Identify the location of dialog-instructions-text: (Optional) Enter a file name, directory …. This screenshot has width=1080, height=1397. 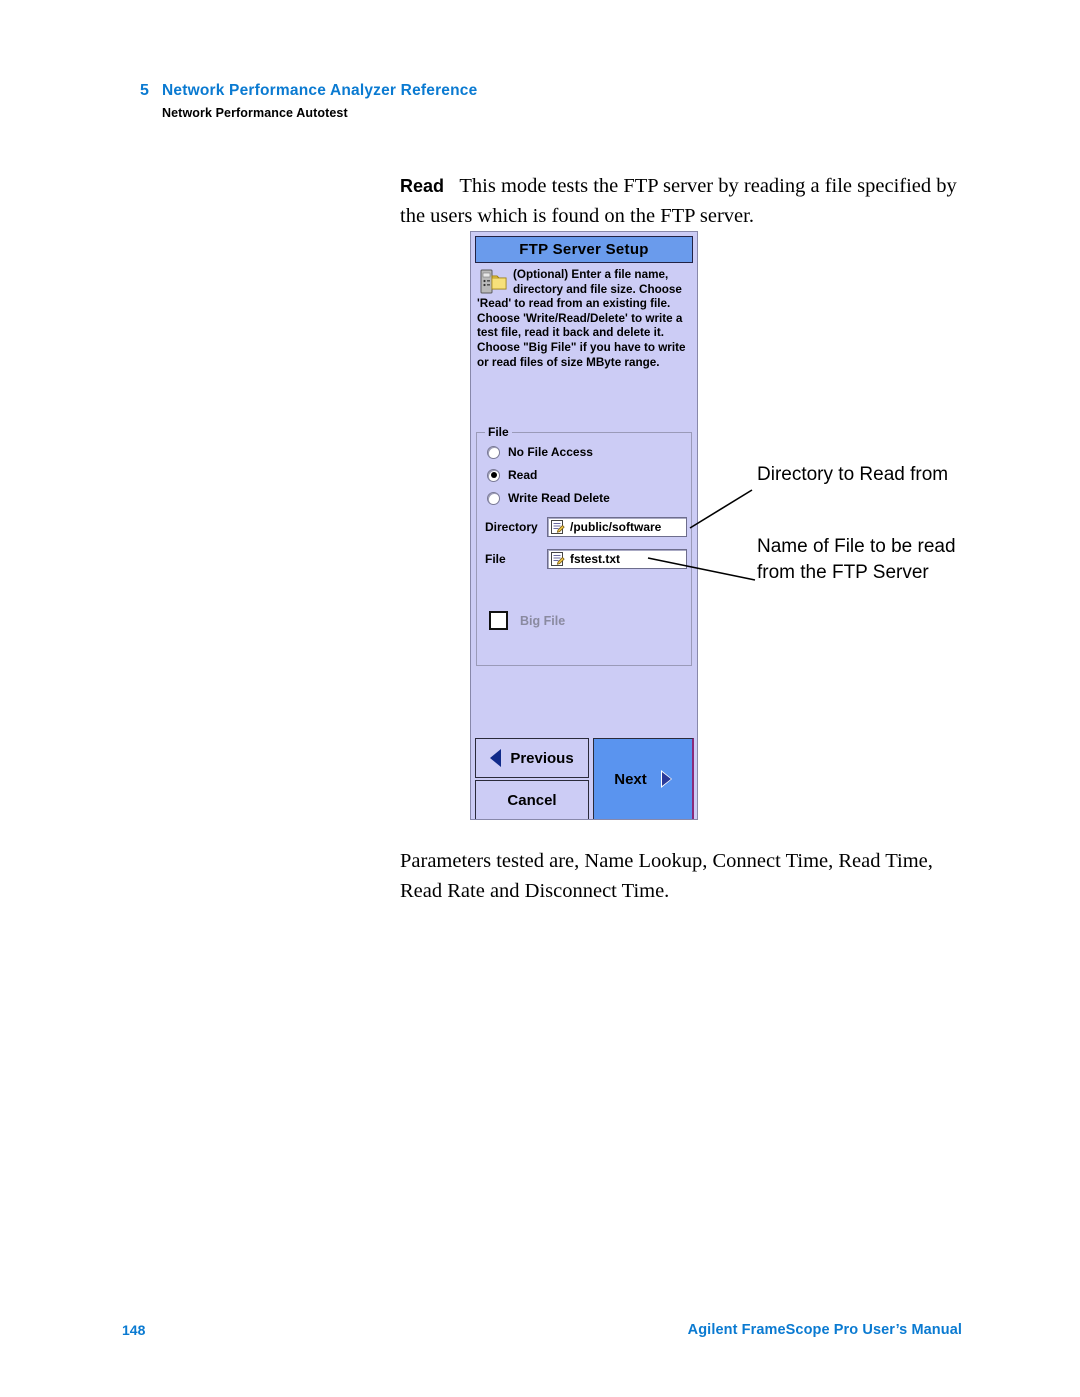
(581, 318).